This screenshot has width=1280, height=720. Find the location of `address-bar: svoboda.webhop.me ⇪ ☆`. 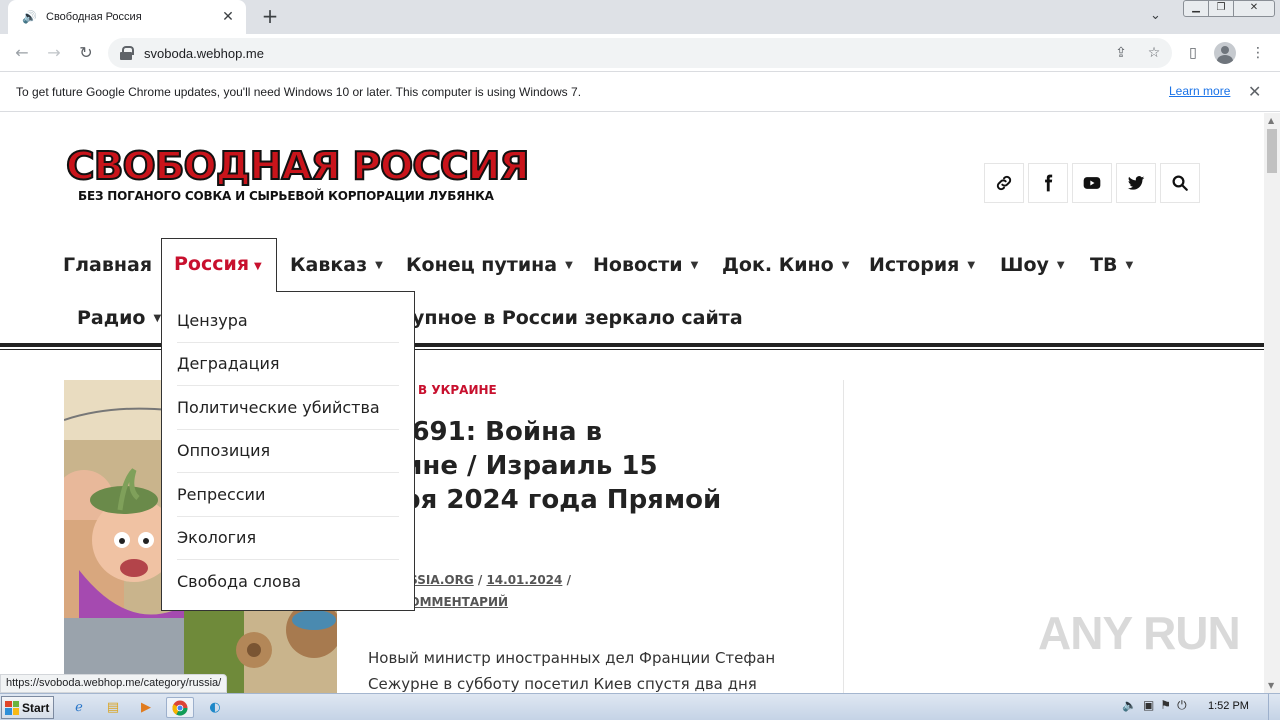

address-bar: svoboda.webhop.me ⇪ ☆ is located at coordinates (640, 53).